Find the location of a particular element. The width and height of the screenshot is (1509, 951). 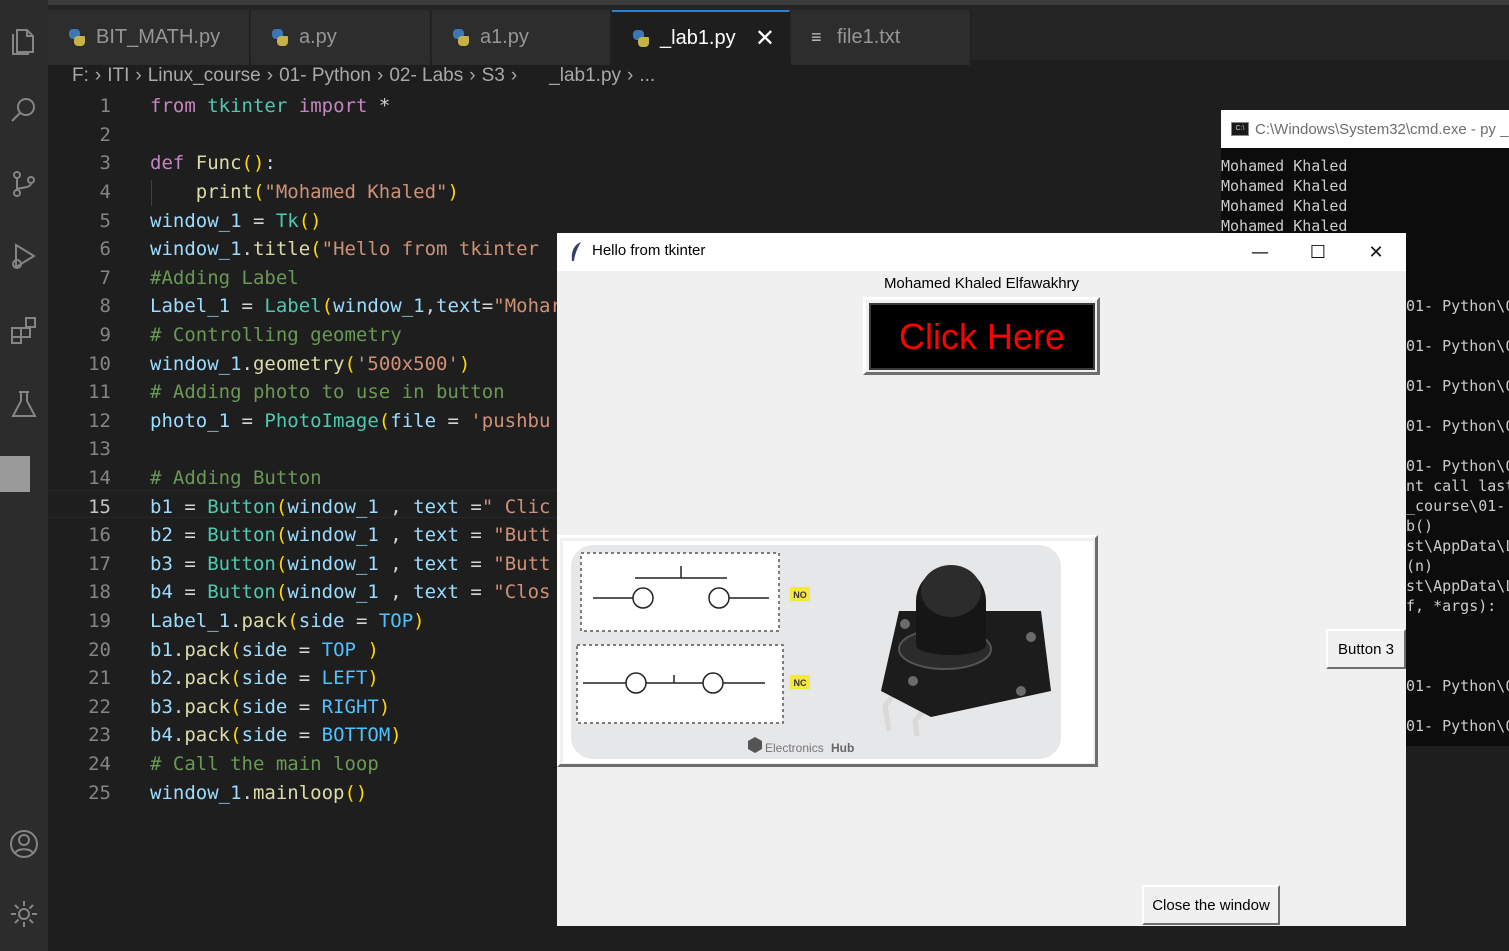

code-text: def Func(): is located at coordinates (213, 163).